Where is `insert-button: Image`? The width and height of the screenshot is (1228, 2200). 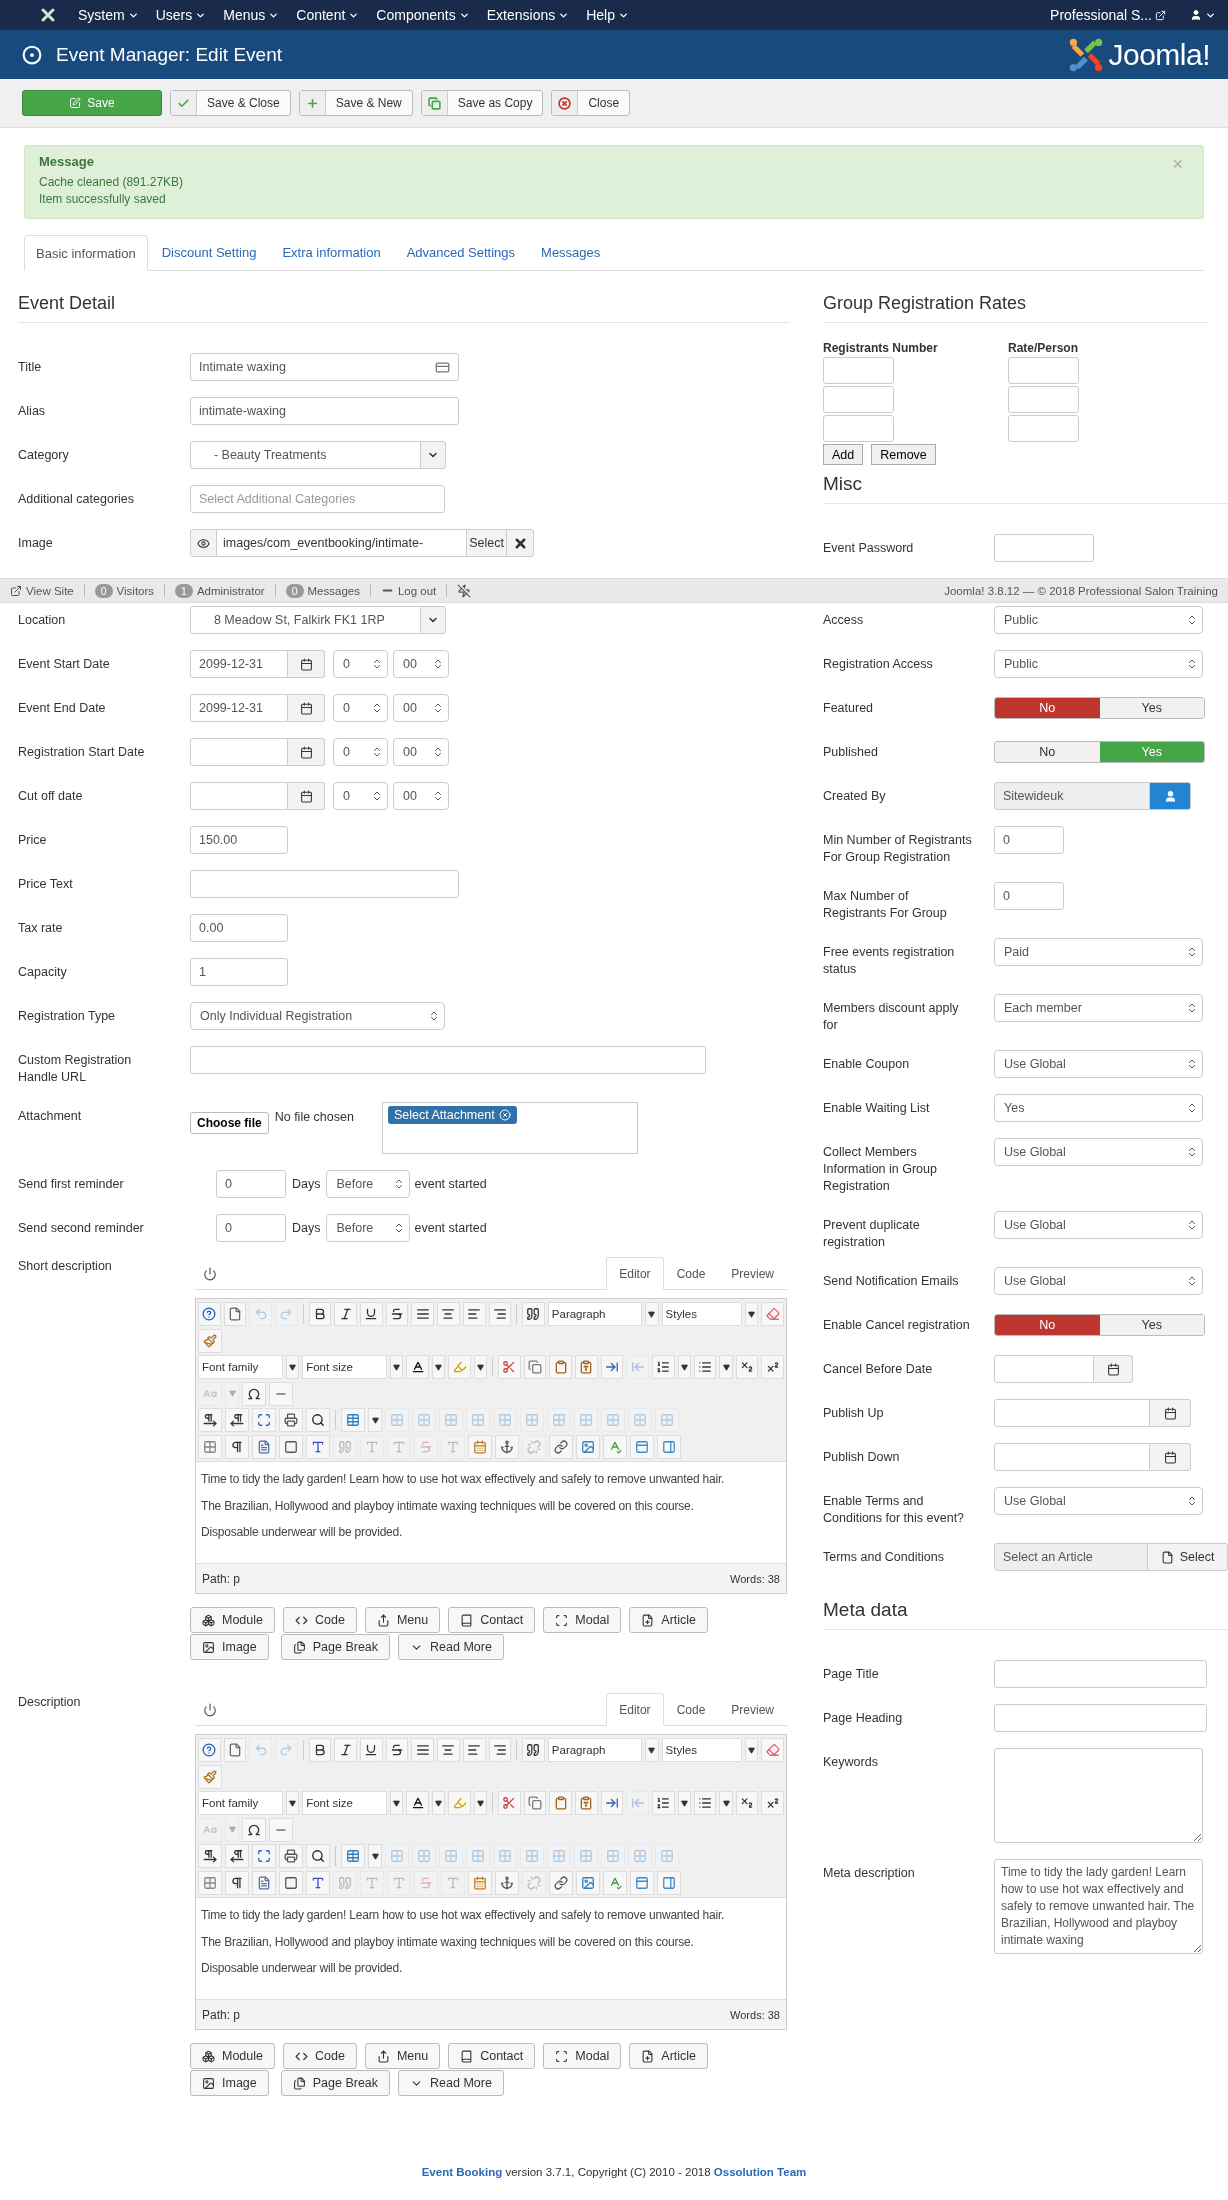
insert-button: Image is located at coordinates (229, 1647).